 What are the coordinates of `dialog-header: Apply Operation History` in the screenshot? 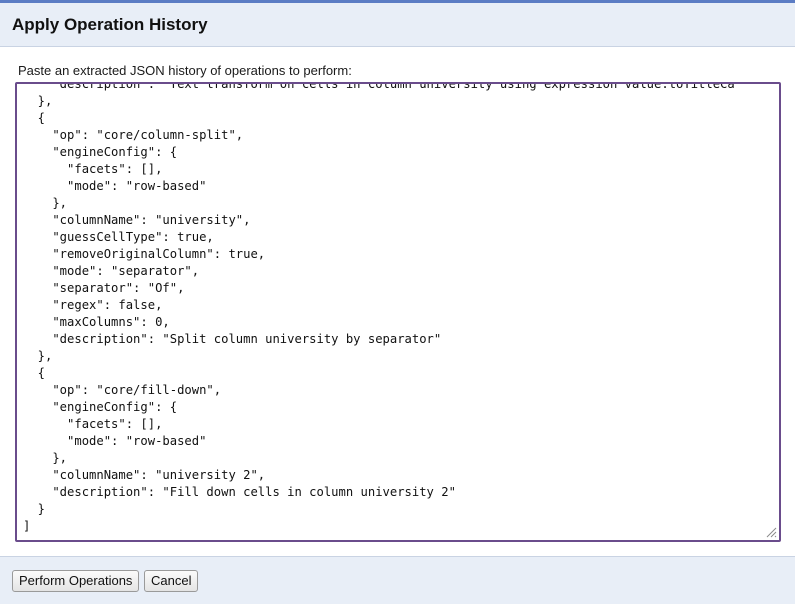 It's located at (397, 25).